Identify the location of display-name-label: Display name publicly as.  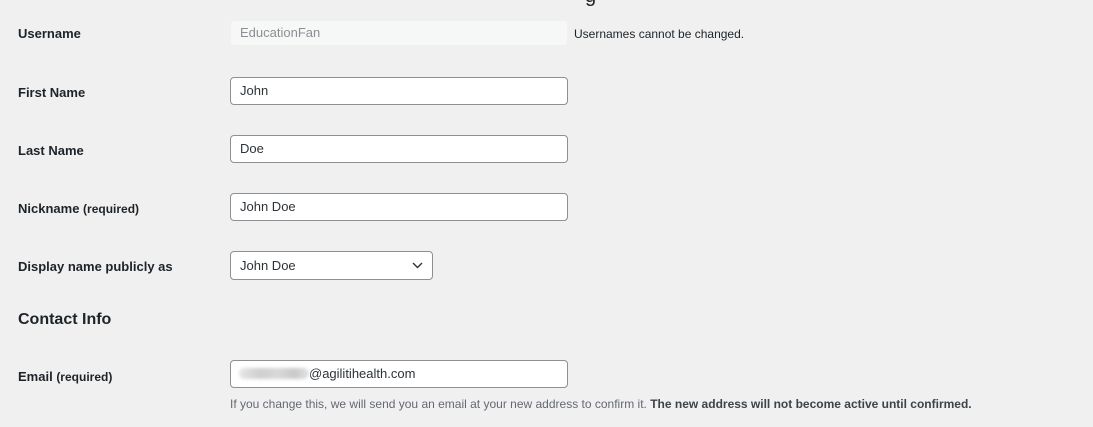
(95, 266).